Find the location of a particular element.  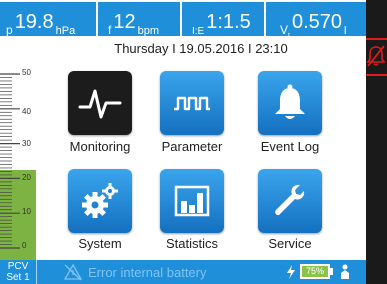

frequency-symbol: f is located at coordinates (110, 30).